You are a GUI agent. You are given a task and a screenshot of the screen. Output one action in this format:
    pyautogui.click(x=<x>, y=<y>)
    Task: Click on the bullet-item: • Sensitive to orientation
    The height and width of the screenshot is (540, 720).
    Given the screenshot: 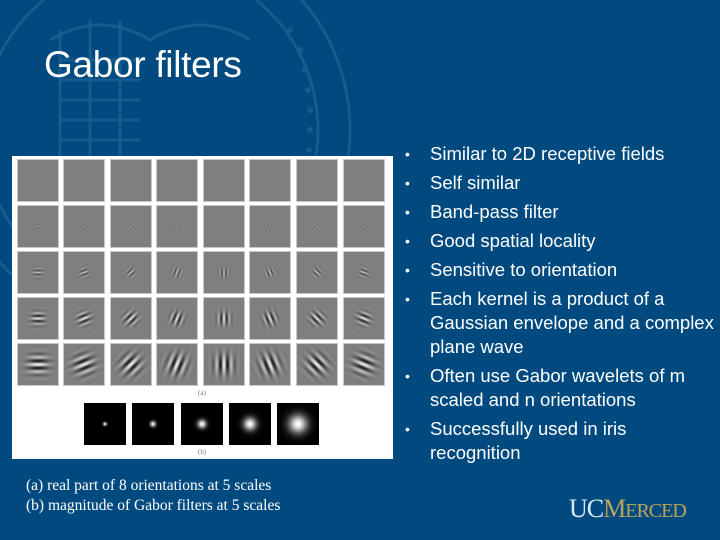 What is the action you would take?
    pyautogui.click(x=511, y=269)
    